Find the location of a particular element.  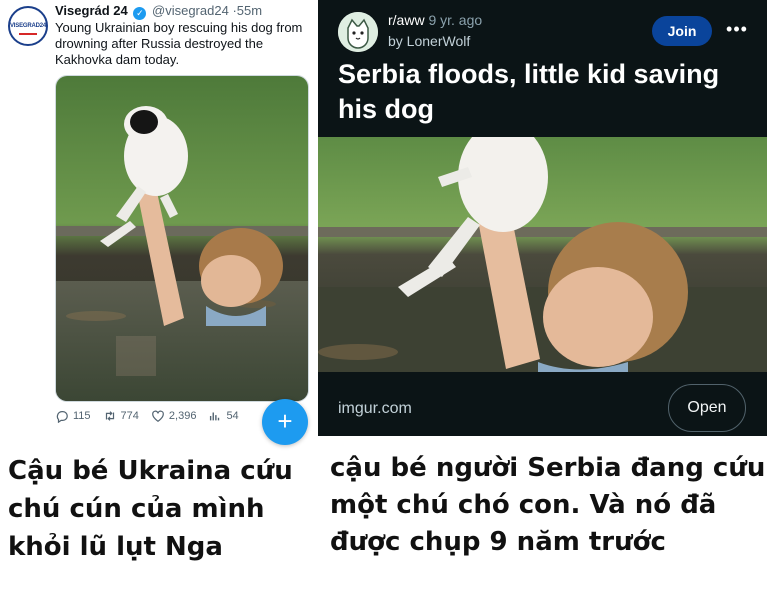

tweet-handle: @visegrad24 is located at coordinates (190, 10).